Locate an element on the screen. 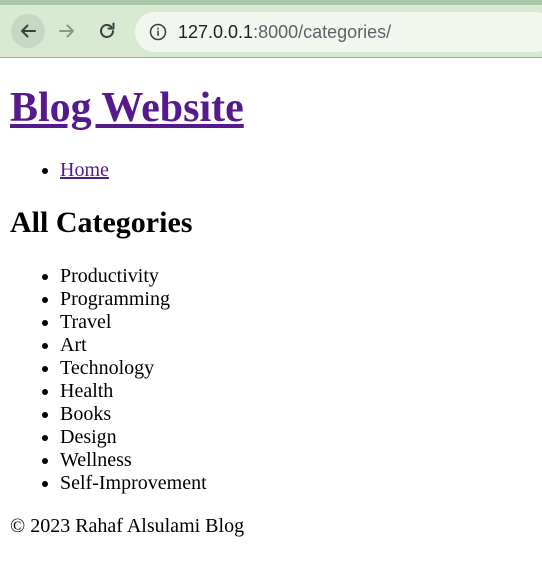 This screenshot has height=581, width=542. forward-button is located at coordinates (67, 31).